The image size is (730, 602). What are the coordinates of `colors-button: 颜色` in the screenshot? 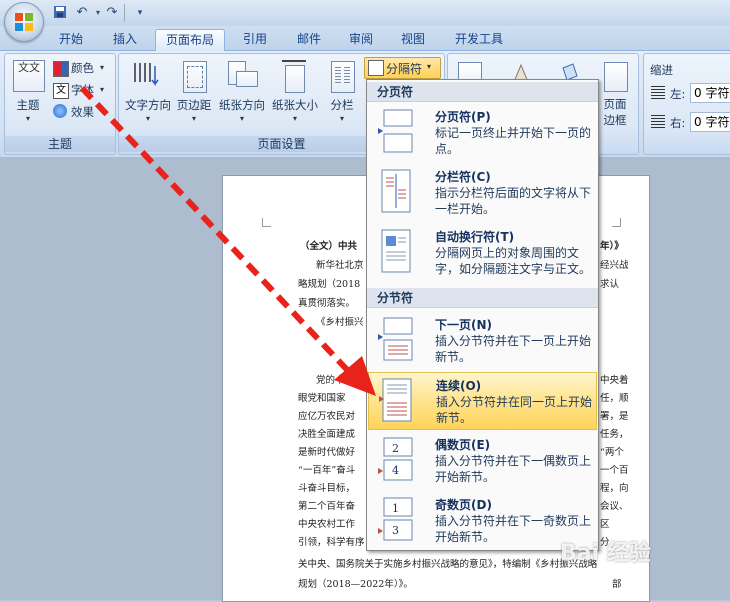 It's located at (82, 68).